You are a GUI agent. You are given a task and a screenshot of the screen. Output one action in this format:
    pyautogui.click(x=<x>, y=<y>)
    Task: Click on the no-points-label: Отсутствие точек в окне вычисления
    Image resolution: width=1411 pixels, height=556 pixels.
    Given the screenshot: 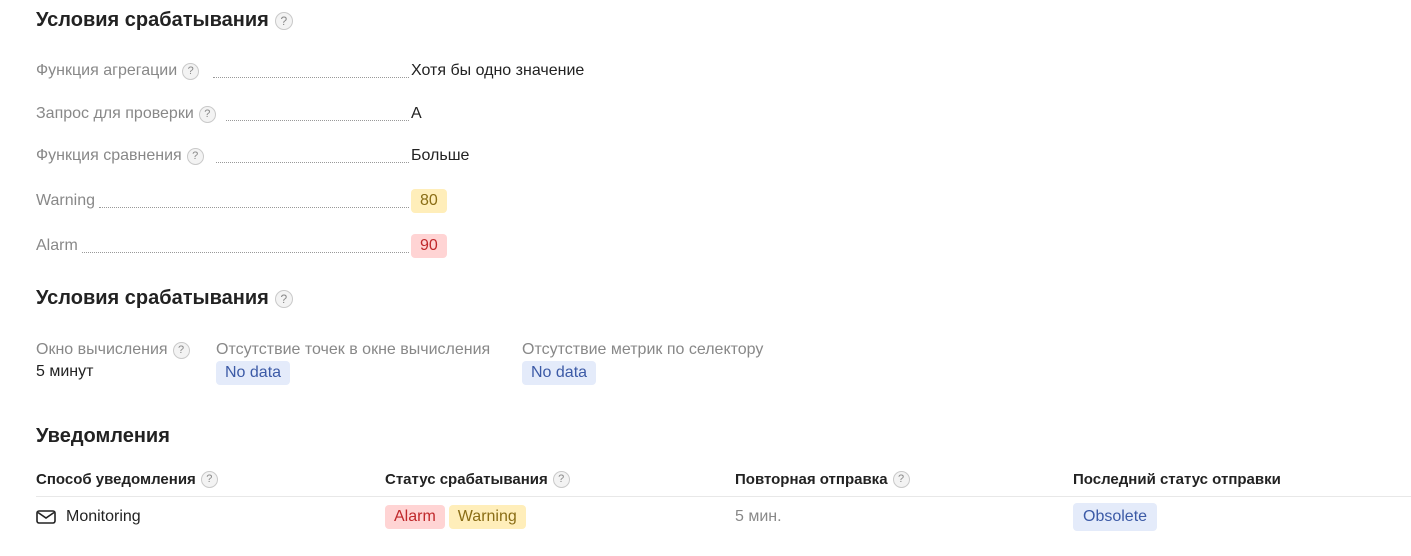 What is the action you would take?
    pyautogui.click(x=353, y=349)
    